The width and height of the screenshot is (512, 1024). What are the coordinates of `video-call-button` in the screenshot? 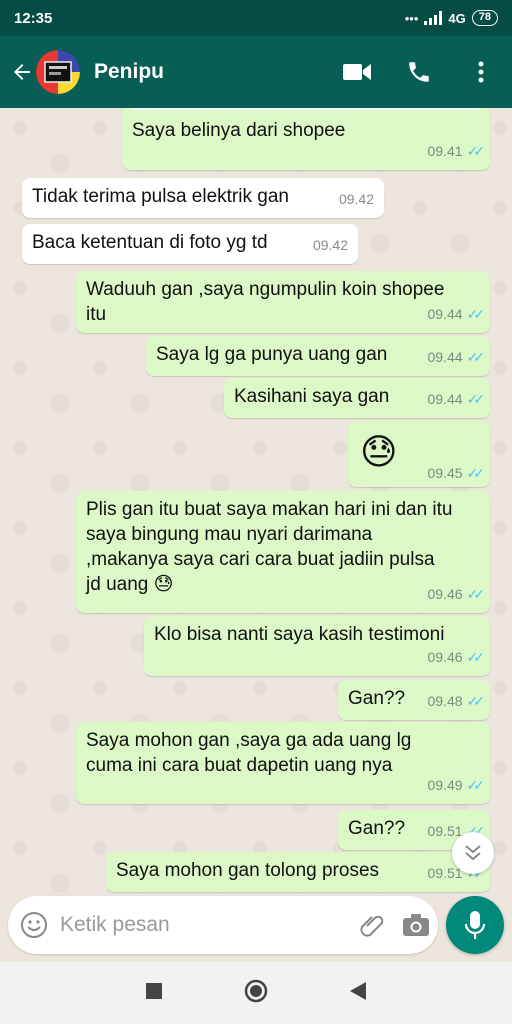 It's located at (357, 72).